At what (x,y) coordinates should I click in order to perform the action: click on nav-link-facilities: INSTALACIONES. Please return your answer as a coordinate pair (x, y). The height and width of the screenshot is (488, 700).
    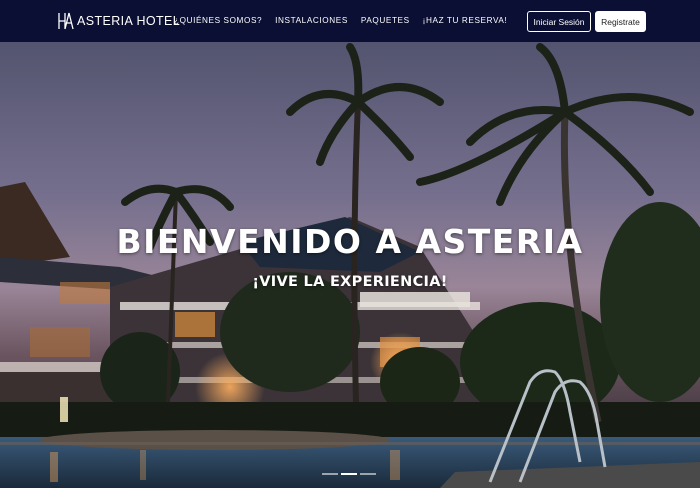
    Looking at the image, I should click on (311, 20).